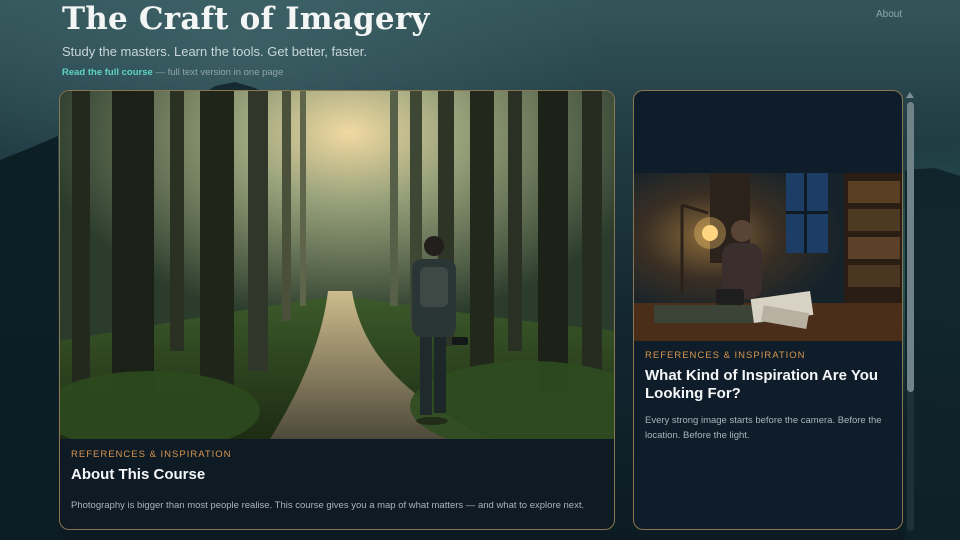 The width and height of the screenshot is (960, 540). I want to click on site-title: The Craft of Imagery, so click(246, 19).